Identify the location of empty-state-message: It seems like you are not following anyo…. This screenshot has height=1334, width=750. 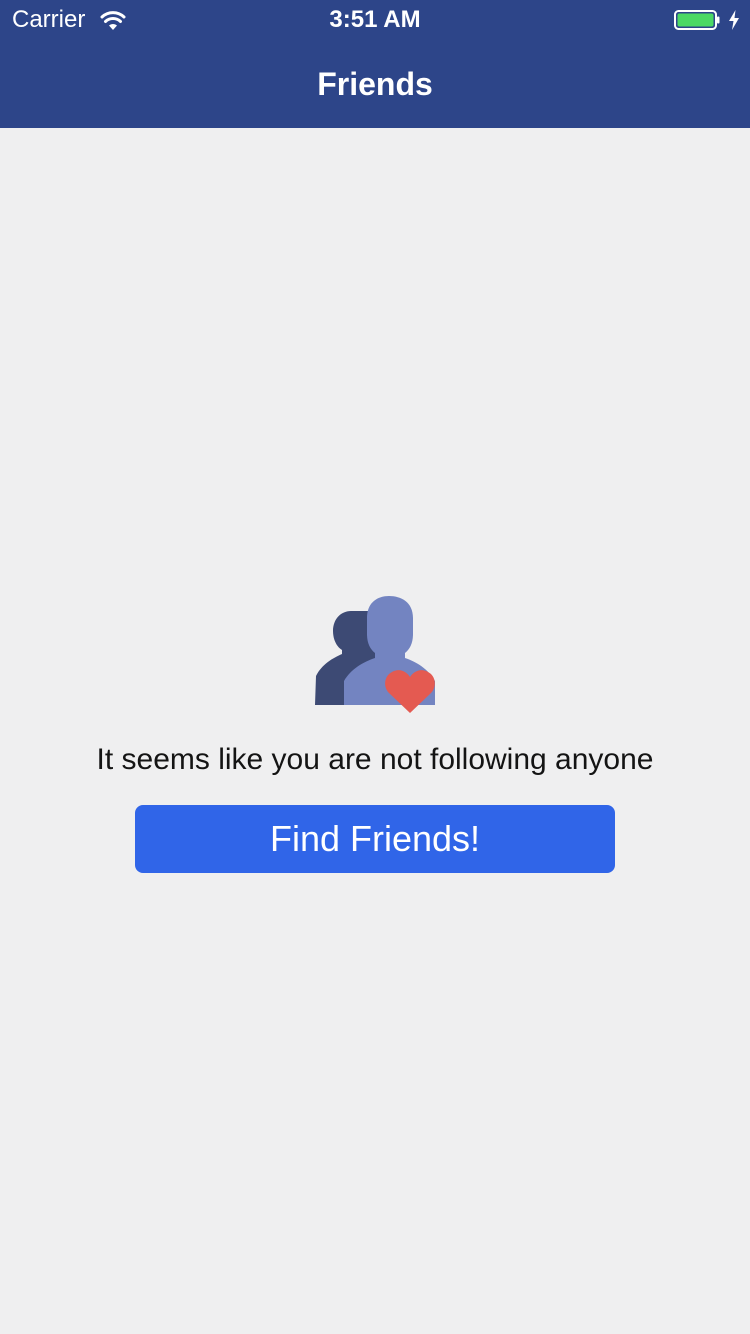
(375, 759).